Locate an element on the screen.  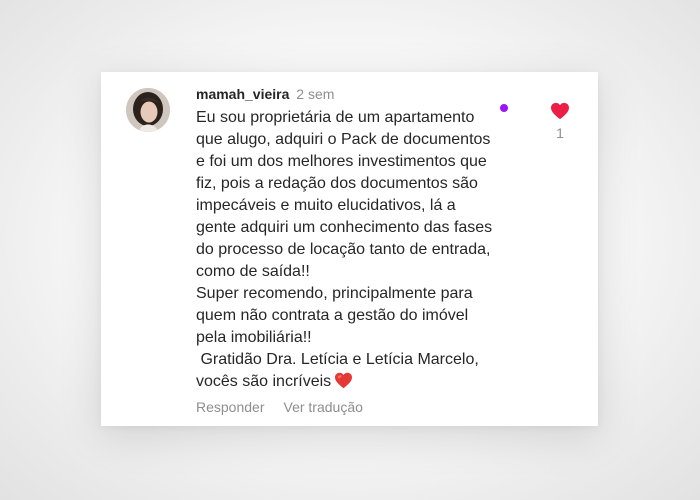
comment-line: gente adquiri um conhecimento das fases is located at coordinates (344, 227).